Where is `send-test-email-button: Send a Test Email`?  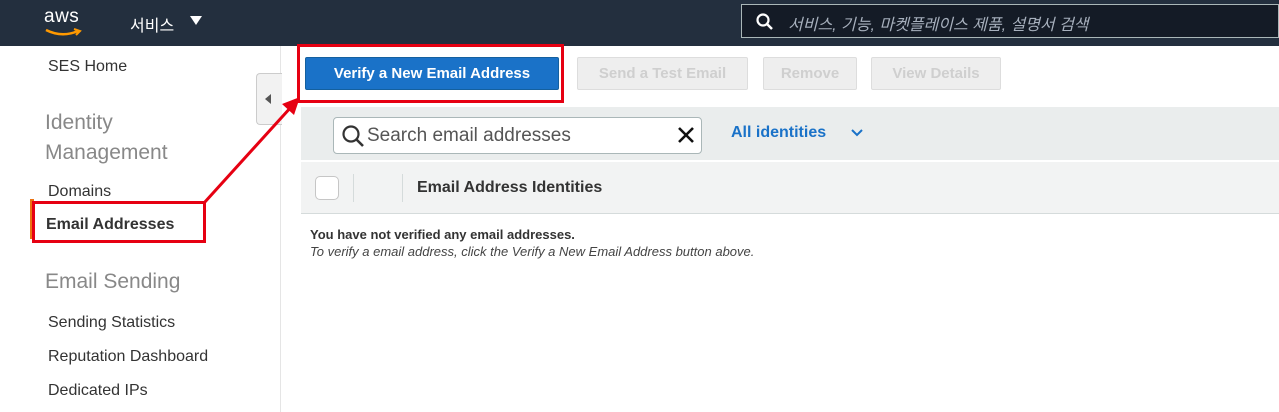
send-test-email-button: Send a Test Email is located at coordinates (662, 73).